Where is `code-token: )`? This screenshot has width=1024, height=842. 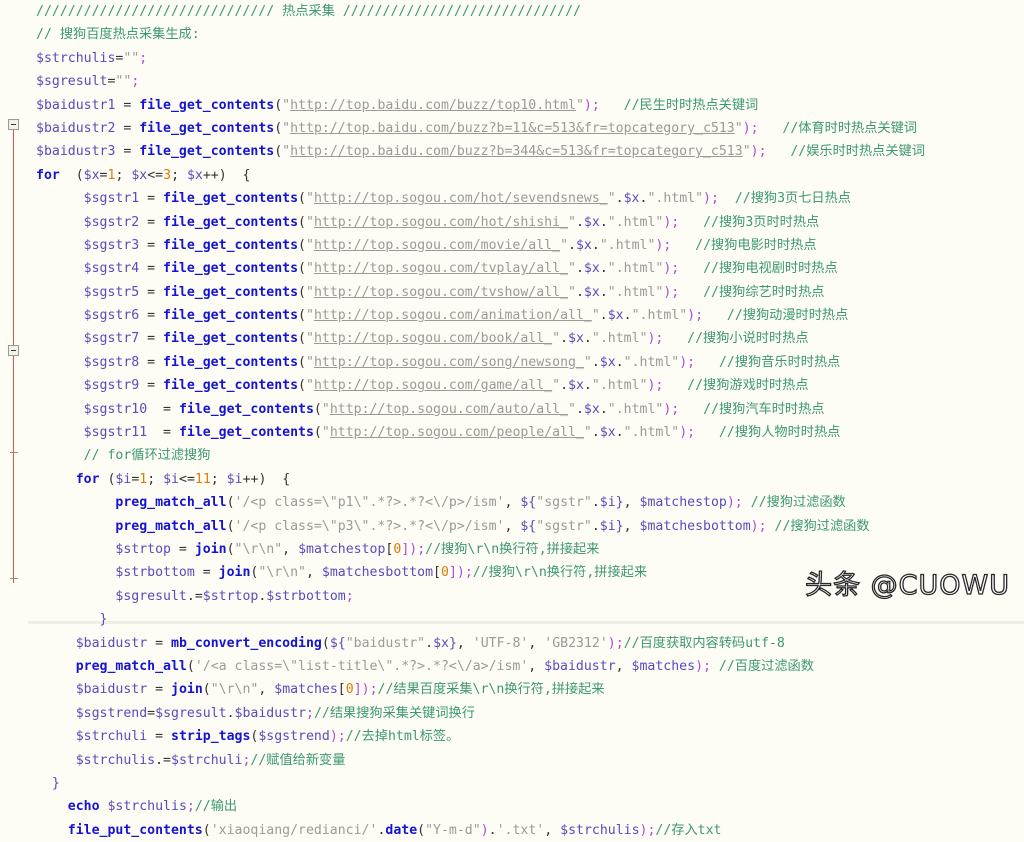 code-token: ) is located at coordinates (484, 830).